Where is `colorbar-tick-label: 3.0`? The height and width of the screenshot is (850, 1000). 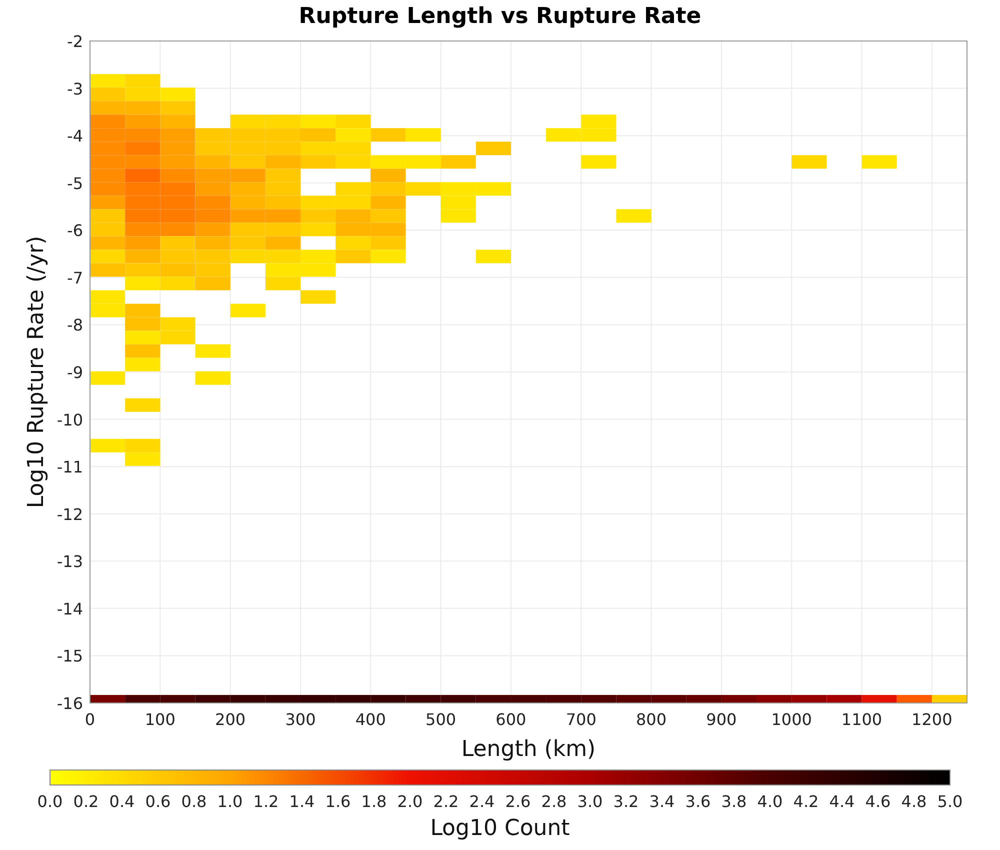 colorbar-tick-label: 3.0 is located at coordinates (590, 801).